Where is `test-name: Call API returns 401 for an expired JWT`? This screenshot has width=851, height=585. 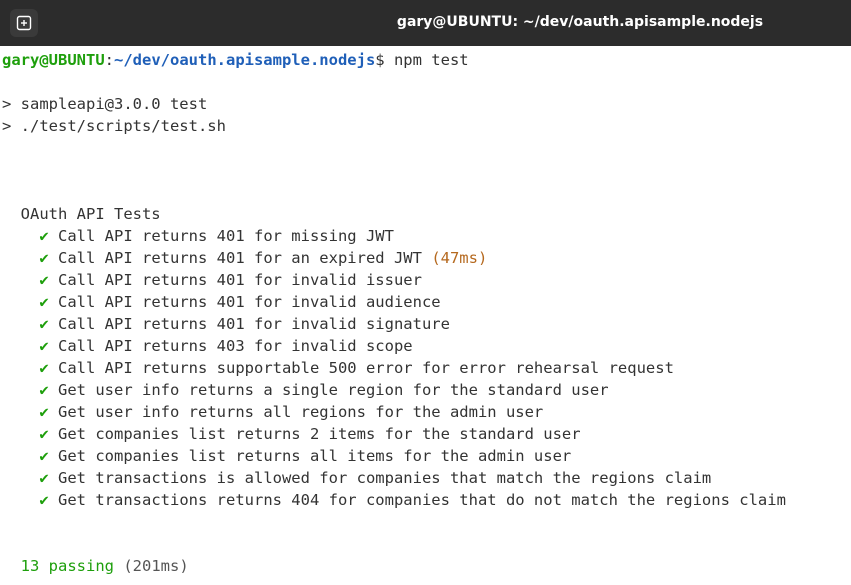
test-name: Call API returns 401 for an expired JWT is located at coordinates (240, 258).